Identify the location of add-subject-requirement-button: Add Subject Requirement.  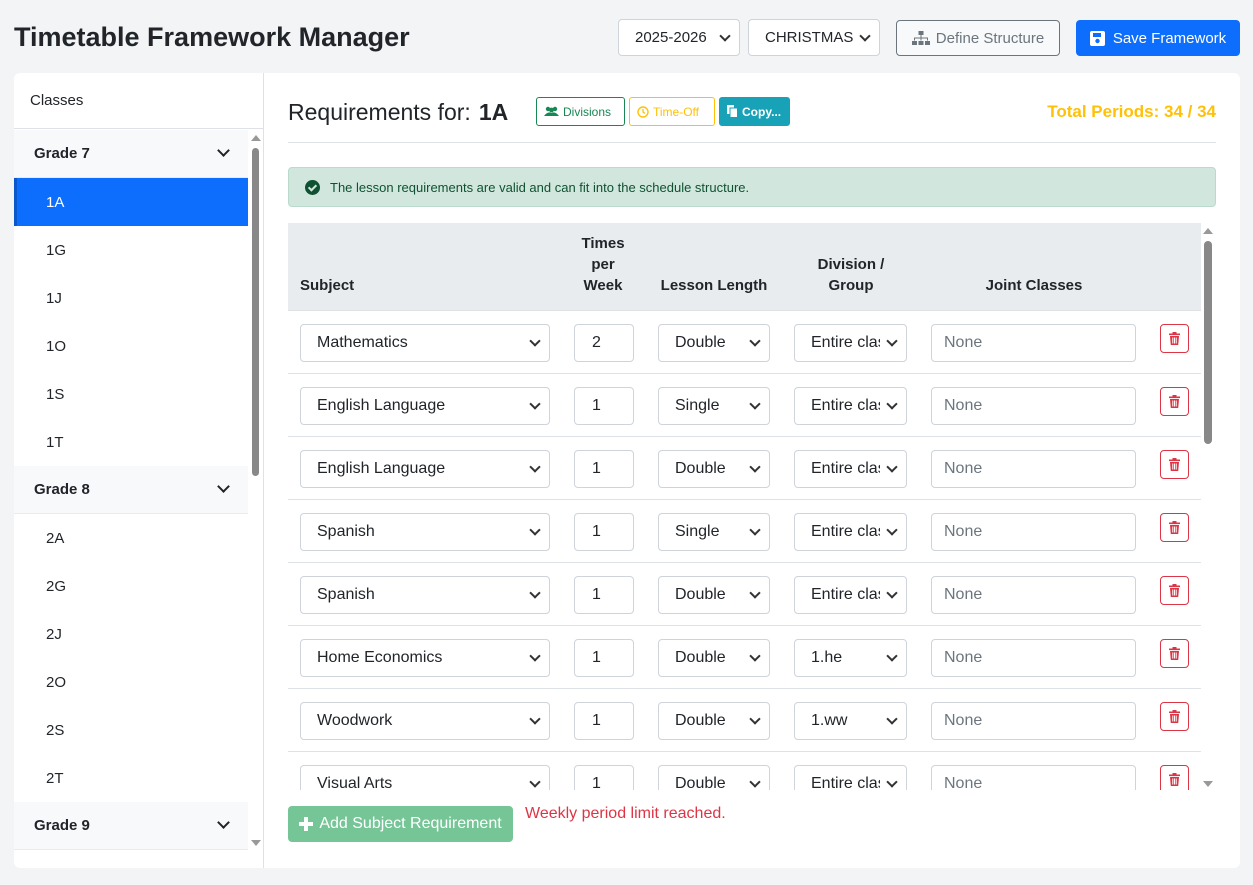
(400, 824).